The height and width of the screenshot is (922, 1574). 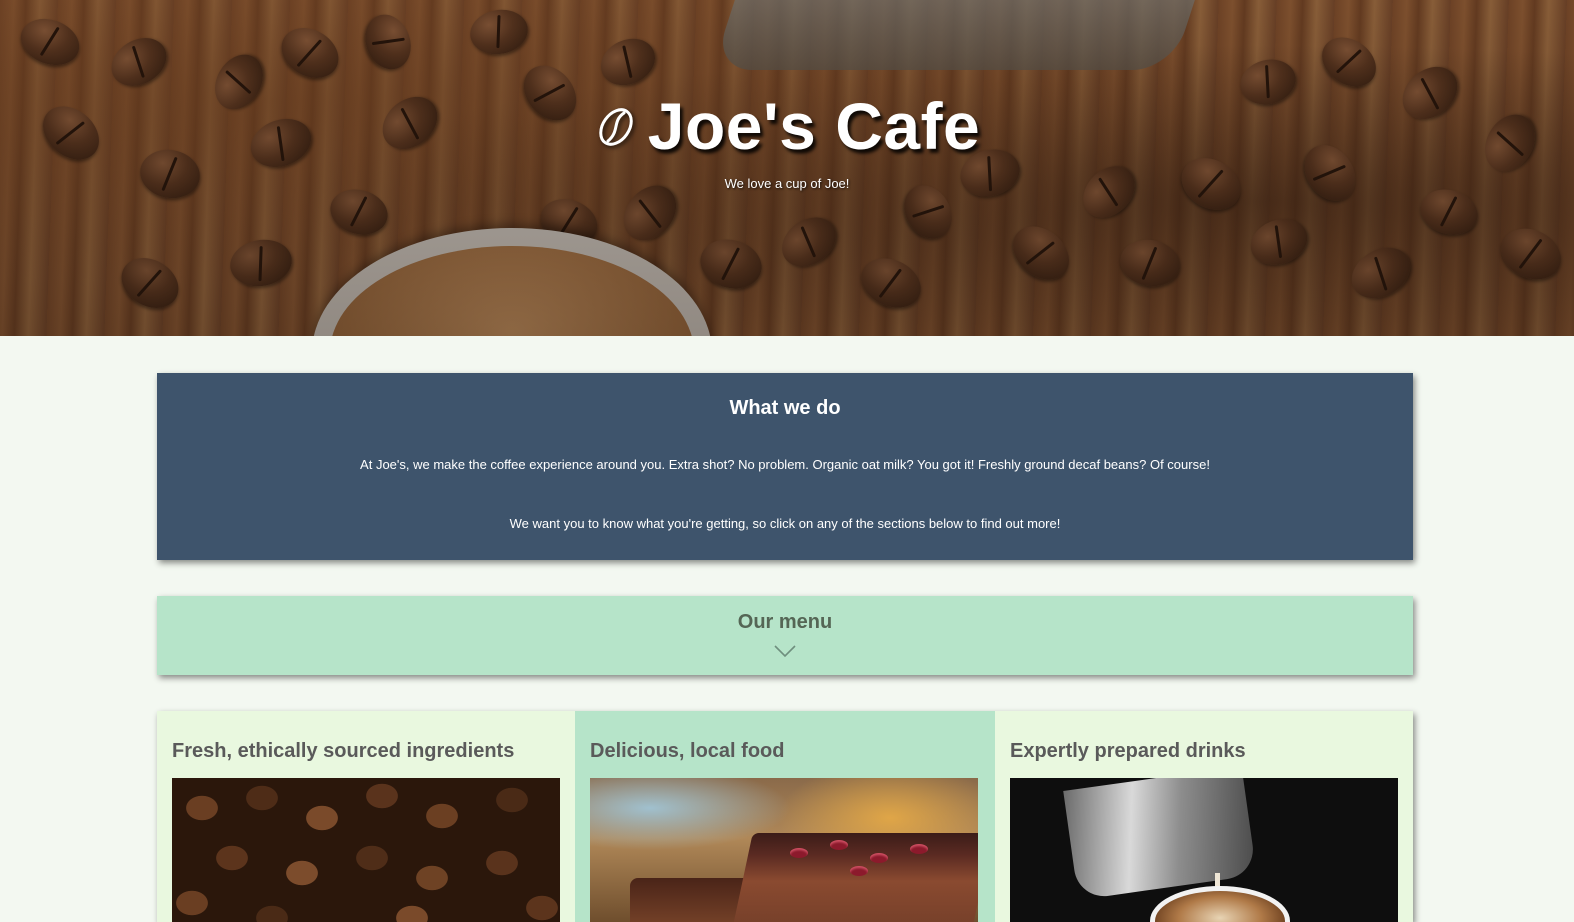 I want to click on feature-title: Fresh, ethically sourced ingredients, so click(x=343, y=751).